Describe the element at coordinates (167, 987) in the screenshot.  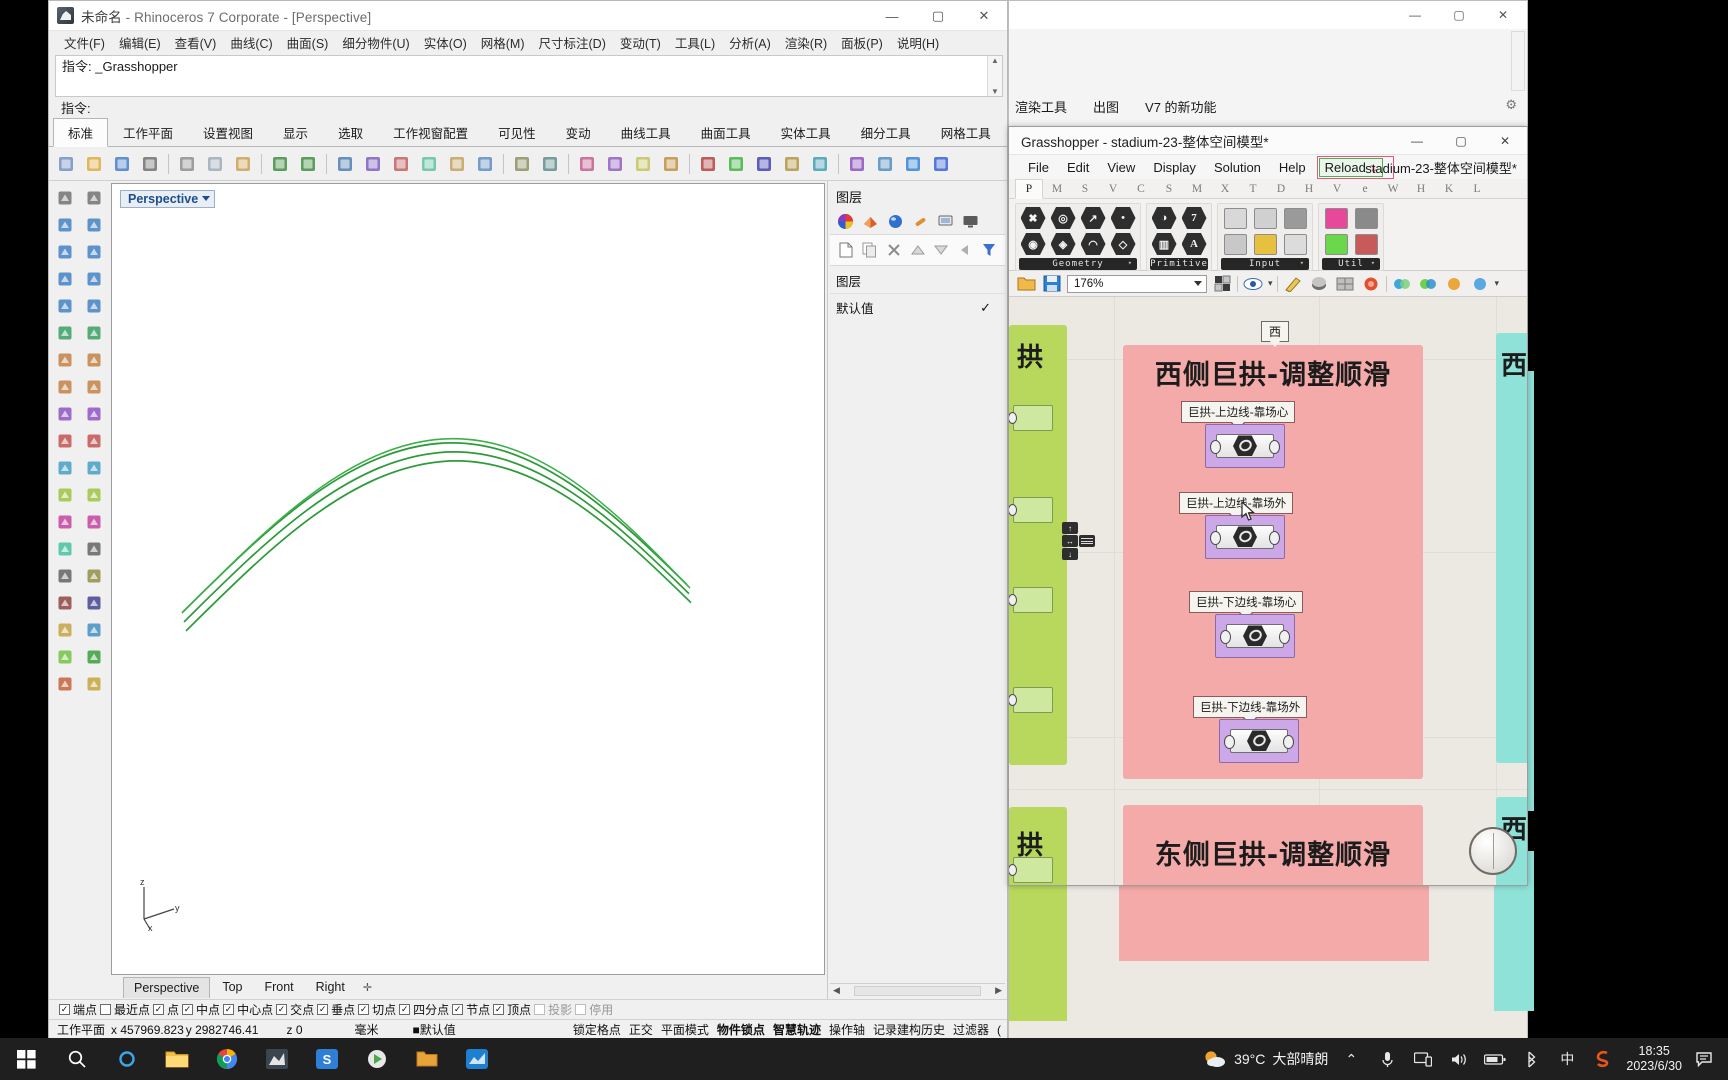
I see `viewport-tab-perspective: Perspective` at that location.